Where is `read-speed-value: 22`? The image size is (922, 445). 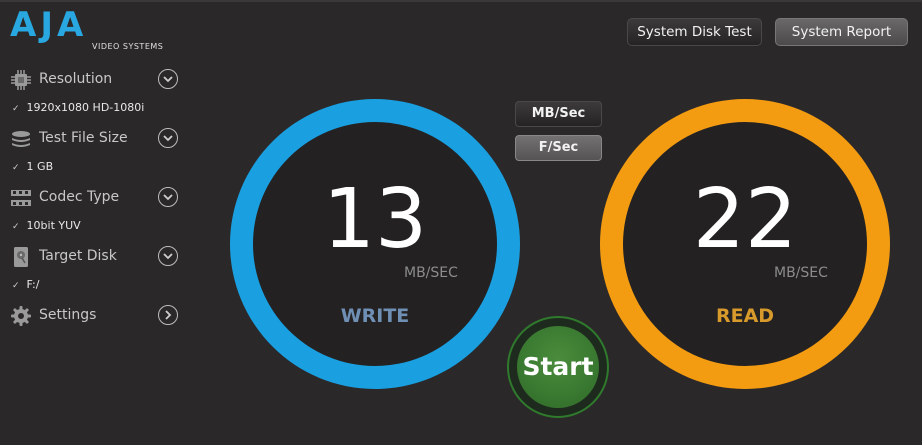
read-speed-value: 22 is located at coordinates (745, 219).